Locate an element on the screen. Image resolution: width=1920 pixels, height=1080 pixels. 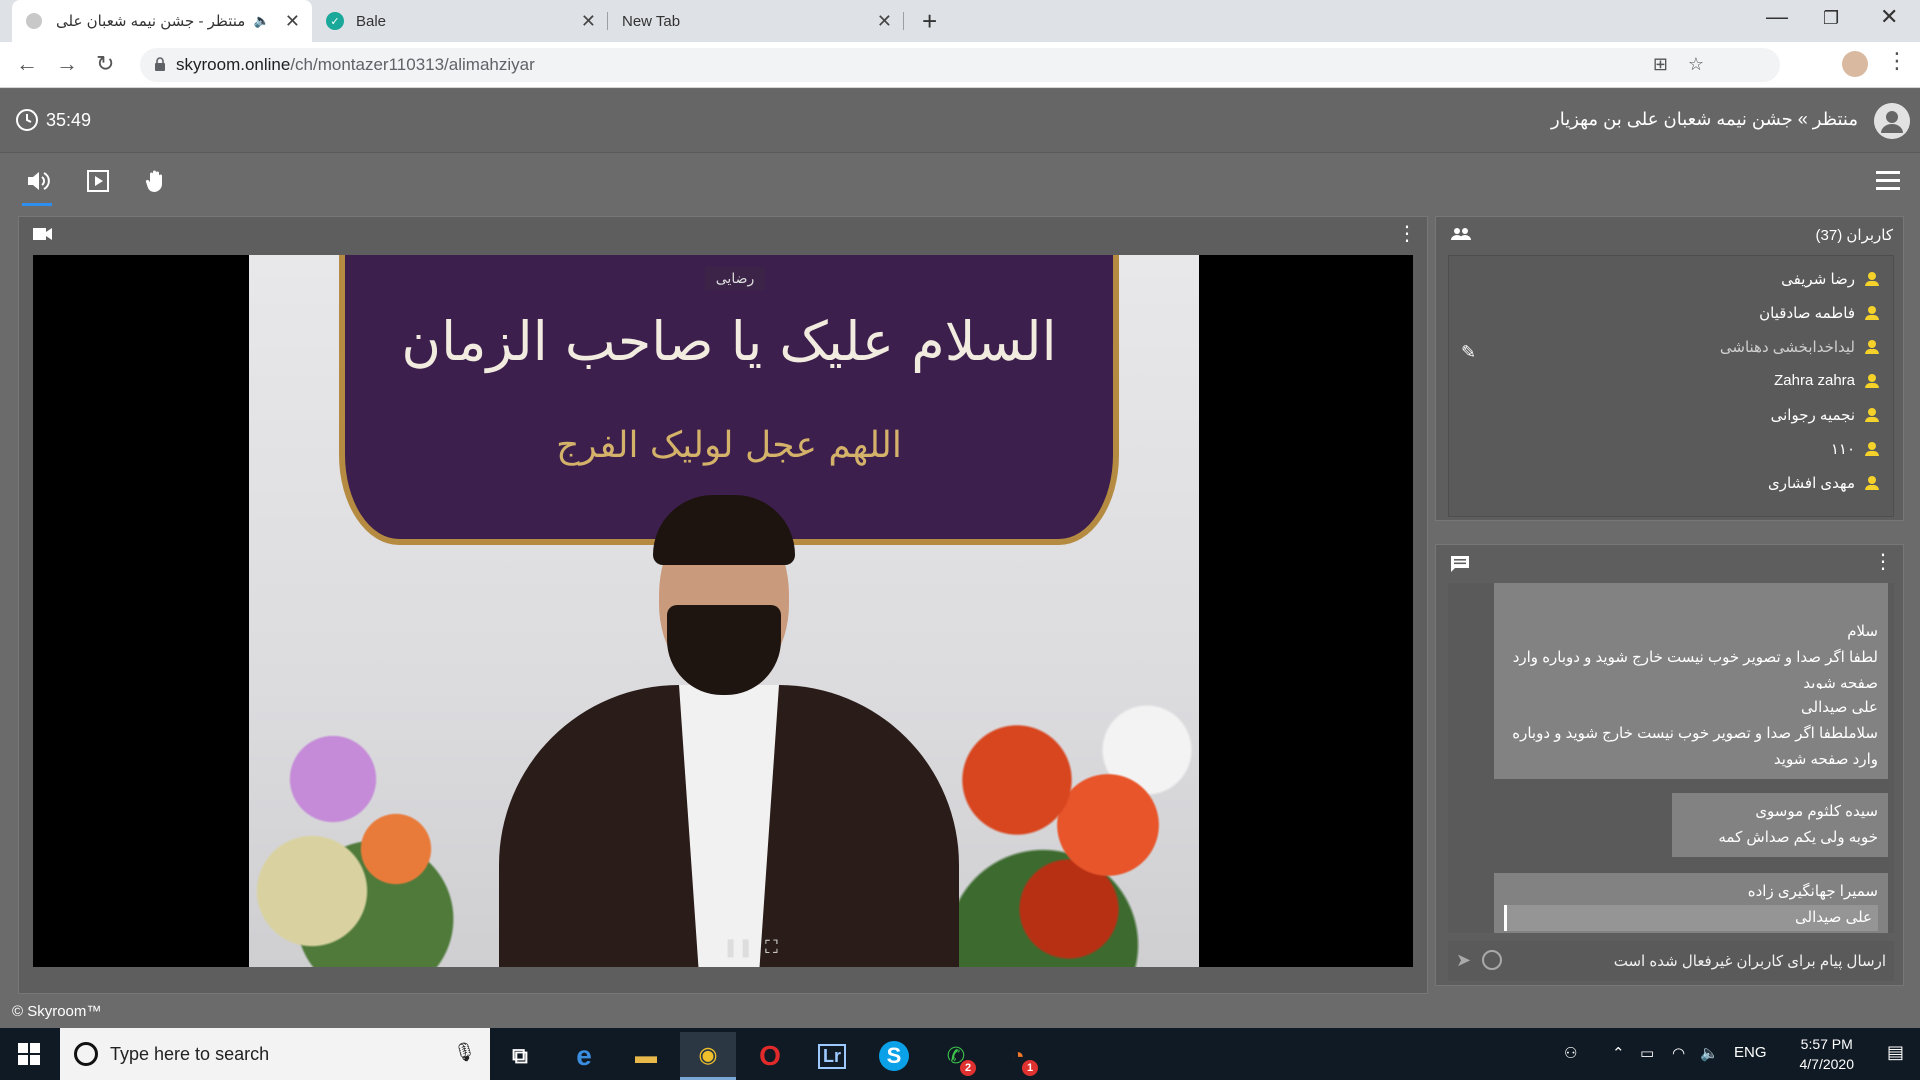
chat-options-icon: ⋮ is located at coordinates (1883, 561).